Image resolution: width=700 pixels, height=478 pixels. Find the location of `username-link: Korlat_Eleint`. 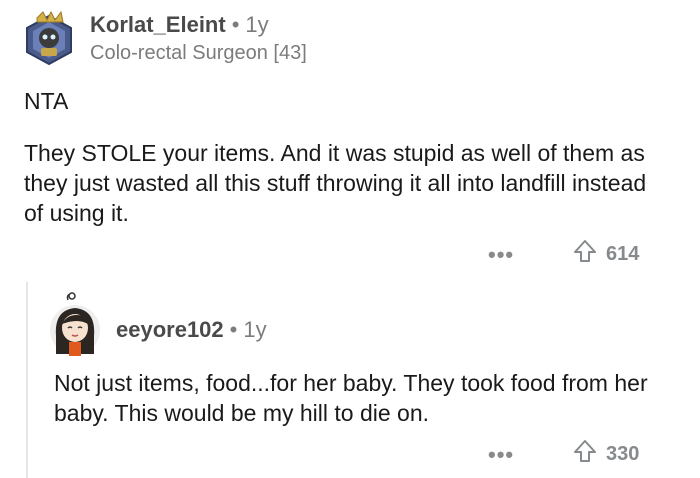

username-link: Korlat_Eleint is located at coordinates (158, 24).